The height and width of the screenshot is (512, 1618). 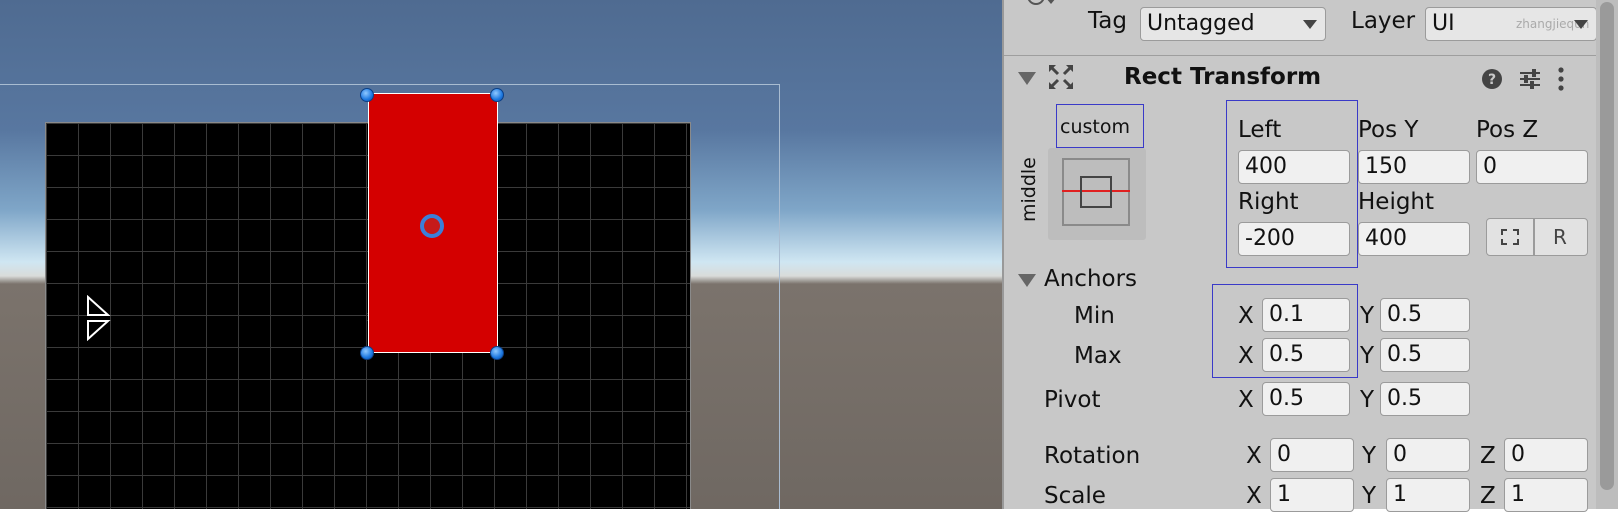 What do you see at coordinates (1428, 495) in the screenshot?
I see `scale-y-field: 1` at bounding box center [1428, 495].